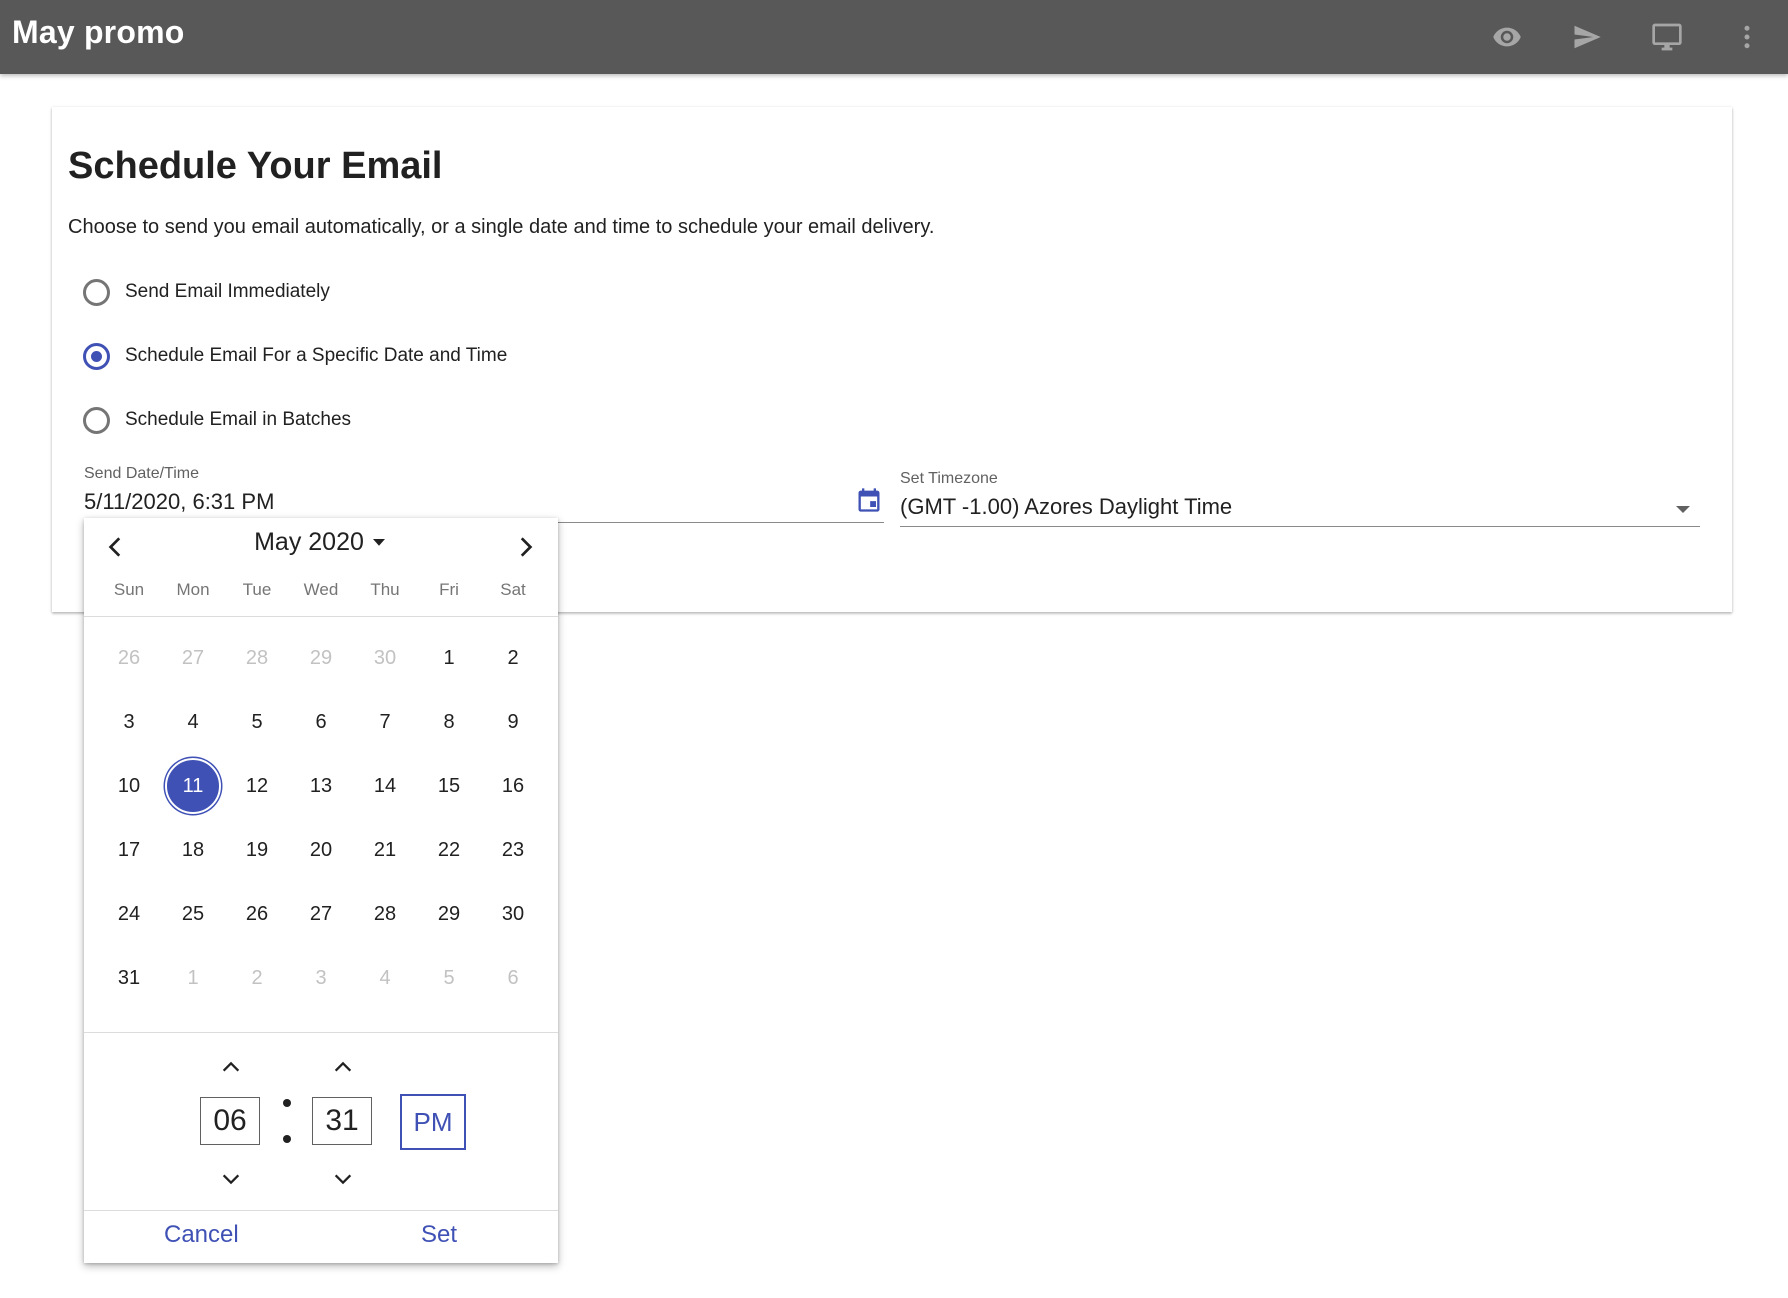 This screenshot has width=1788, height=1298. What do you see at coordinates (385, 850) in the screenshot?
I see `calendar-day: 21` at bounding box center [385, 850].